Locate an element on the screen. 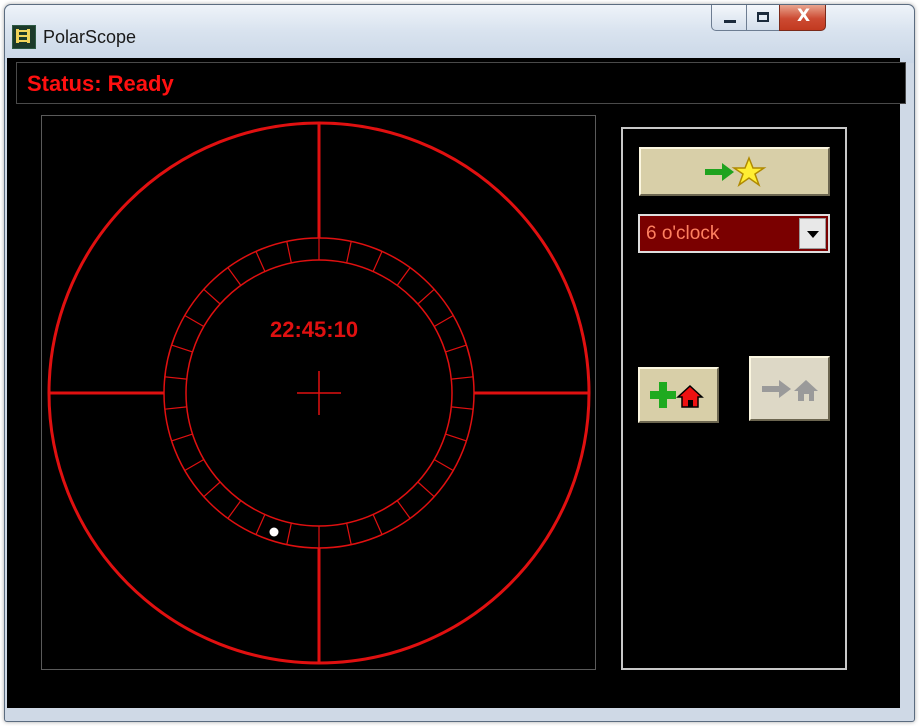 The width and height of the screenshot is (919, 726). status-text: Status: Ready is located at coordinates (100, 83).